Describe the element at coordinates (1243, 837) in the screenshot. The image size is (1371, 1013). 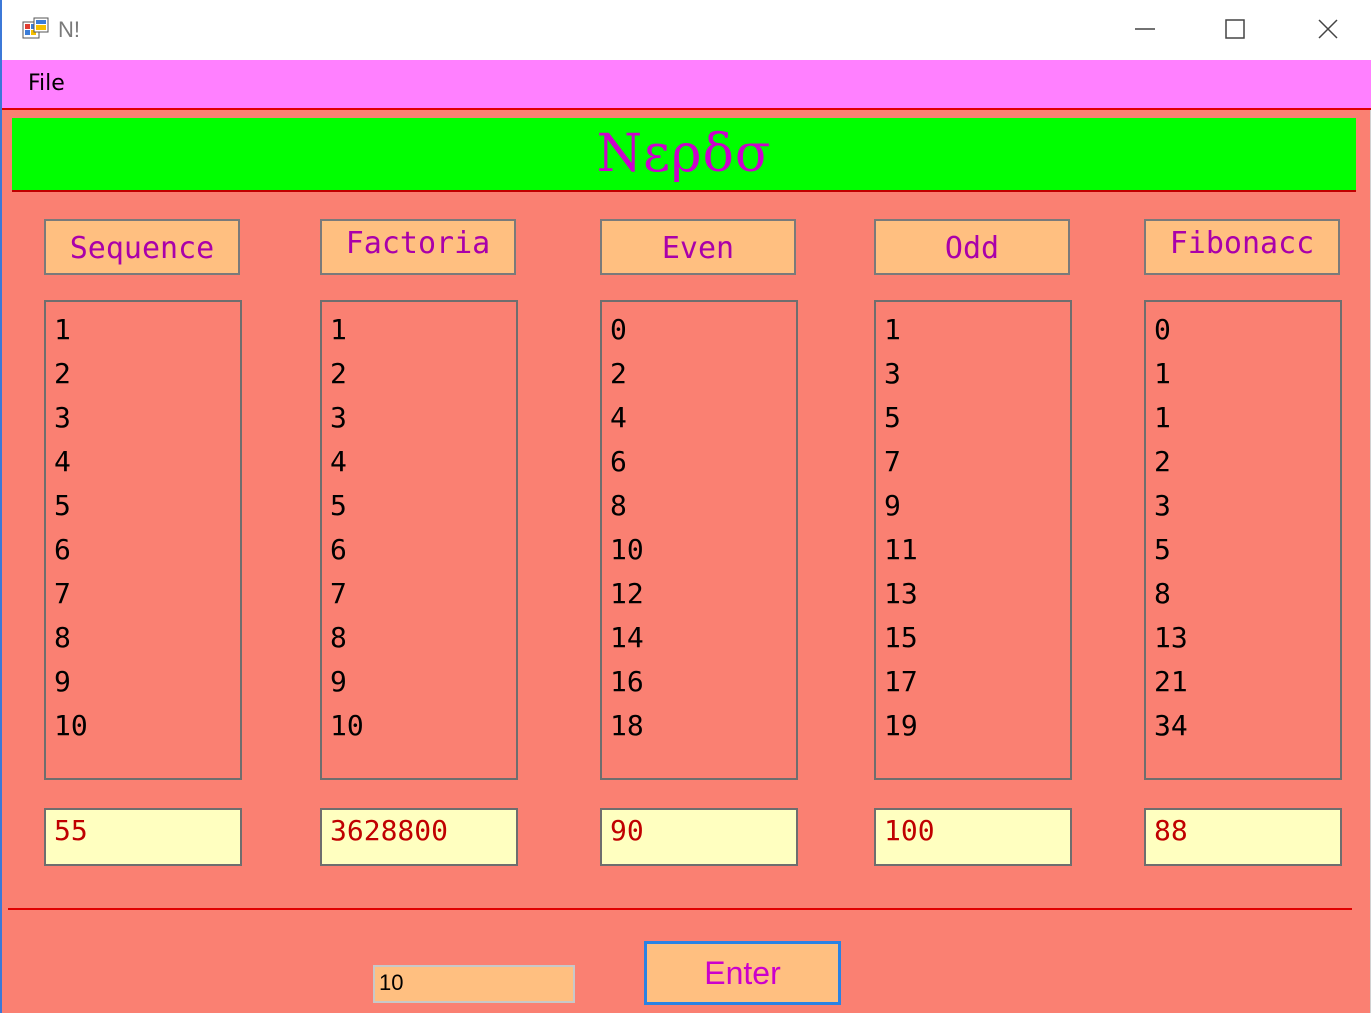
I see `fibonacci-sum-field: 88` at that location.